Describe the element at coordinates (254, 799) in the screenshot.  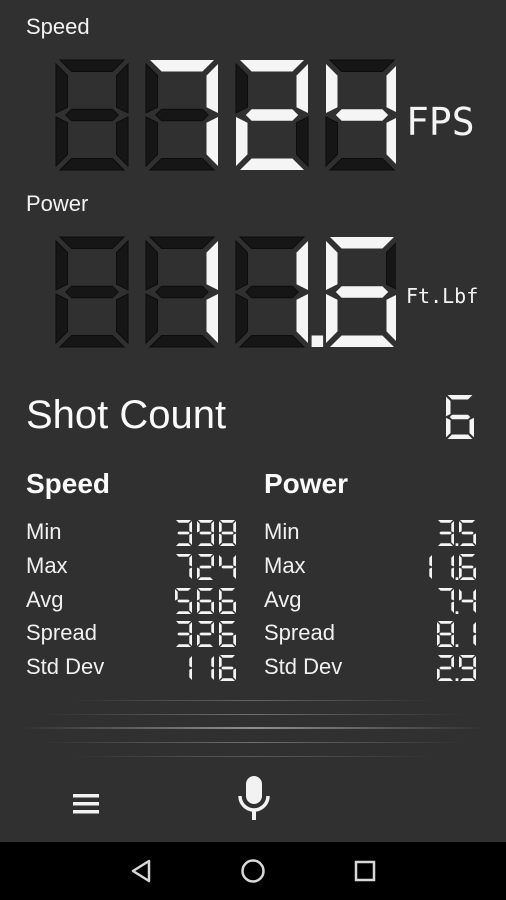
I see `voice-input-button` at that location.